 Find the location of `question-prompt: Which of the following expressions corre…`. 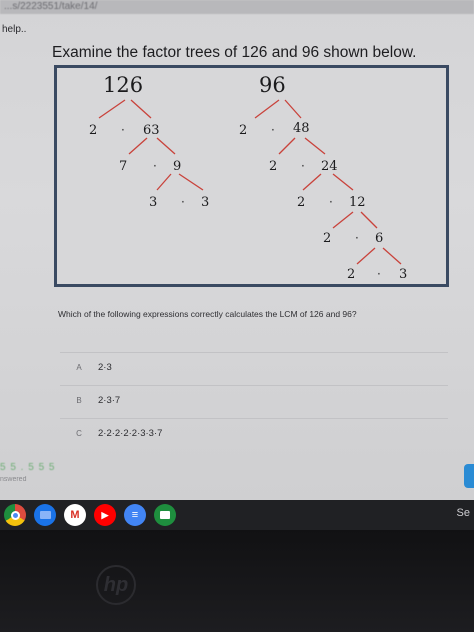

question-prompt: Which of the following expressions corre… is located at coordinates (207, 314).